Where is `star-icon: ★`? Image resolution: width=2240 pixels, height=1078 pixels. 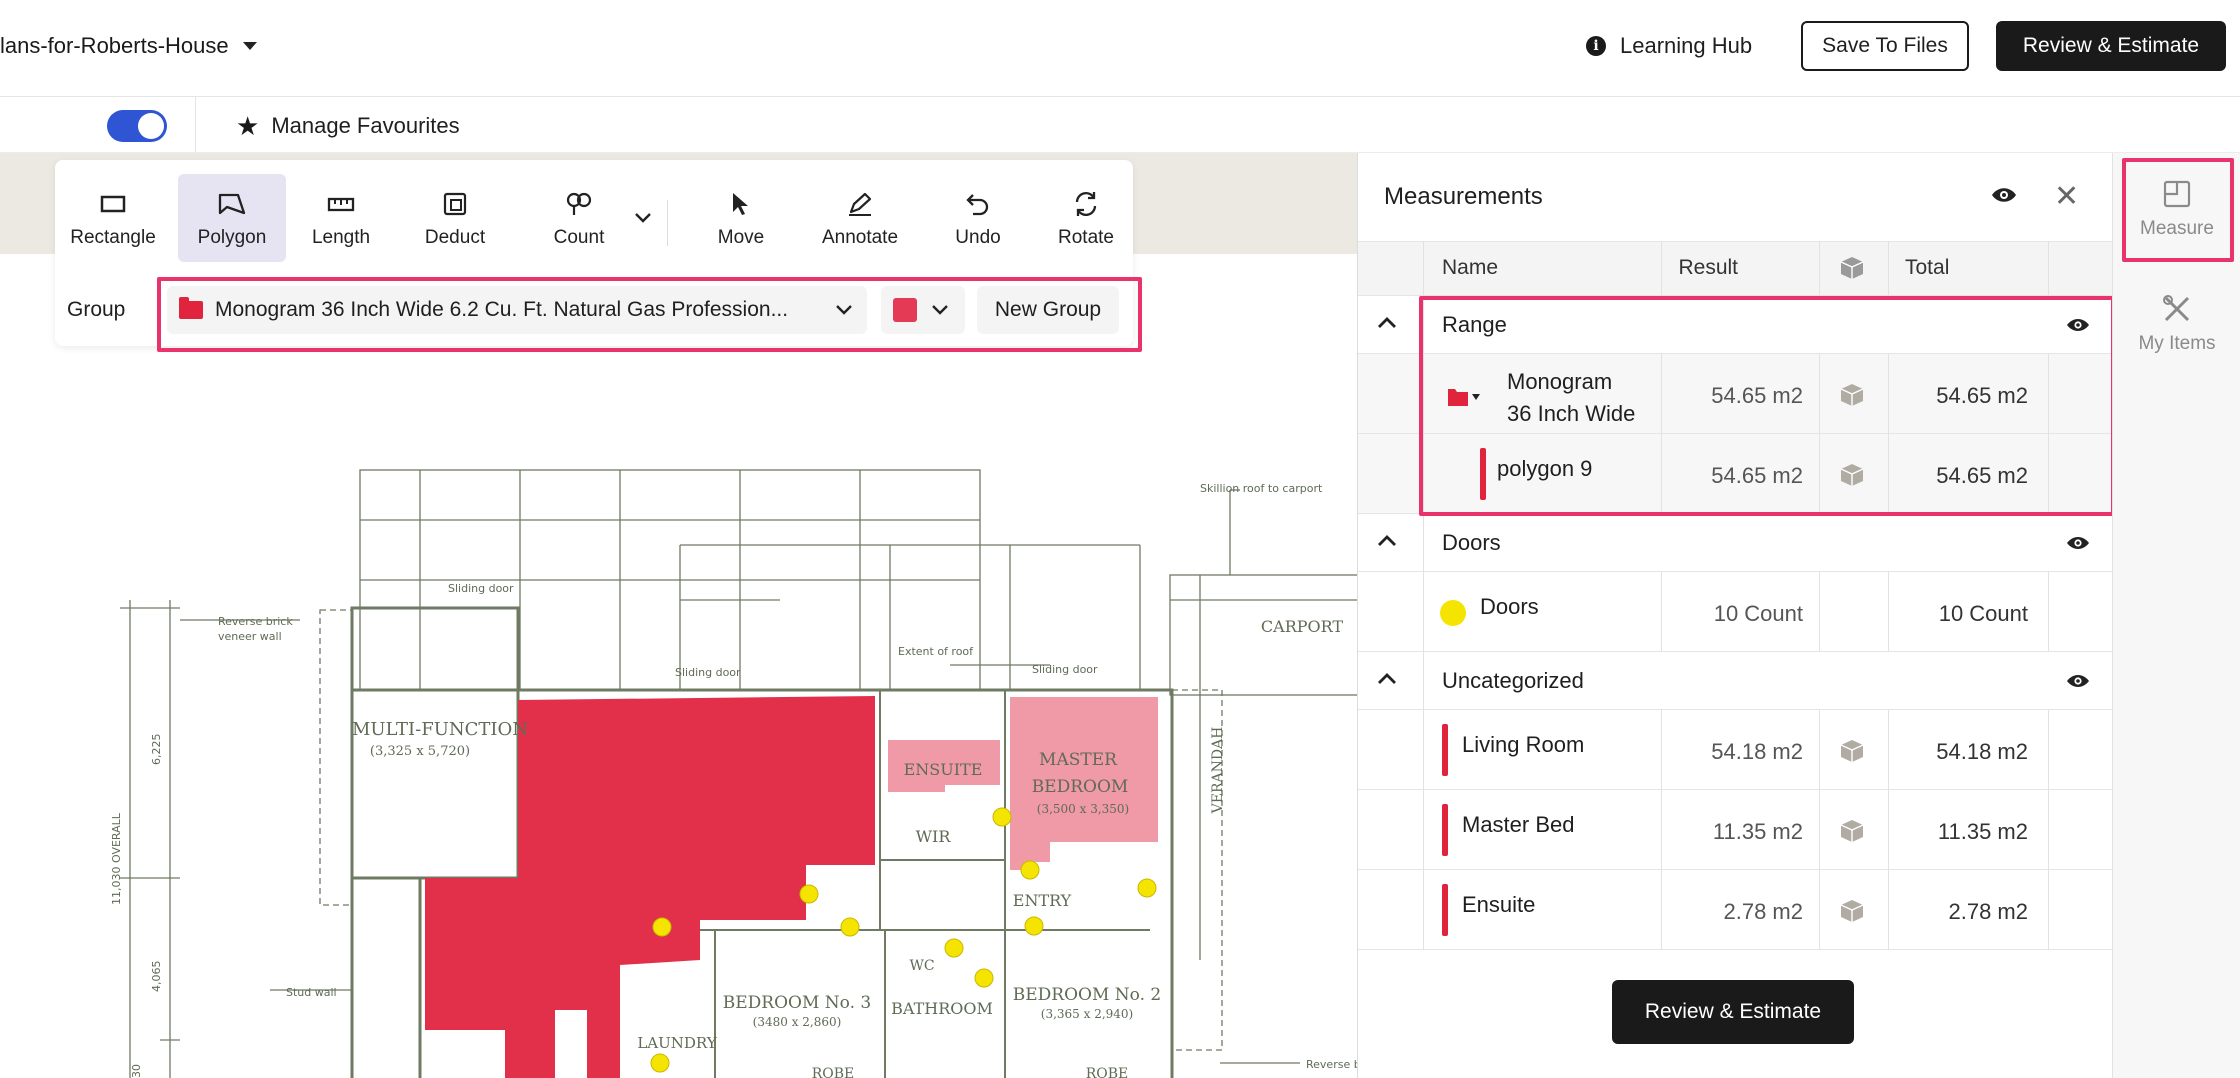
star-icon: ★ is located at coordinates (248, 125).